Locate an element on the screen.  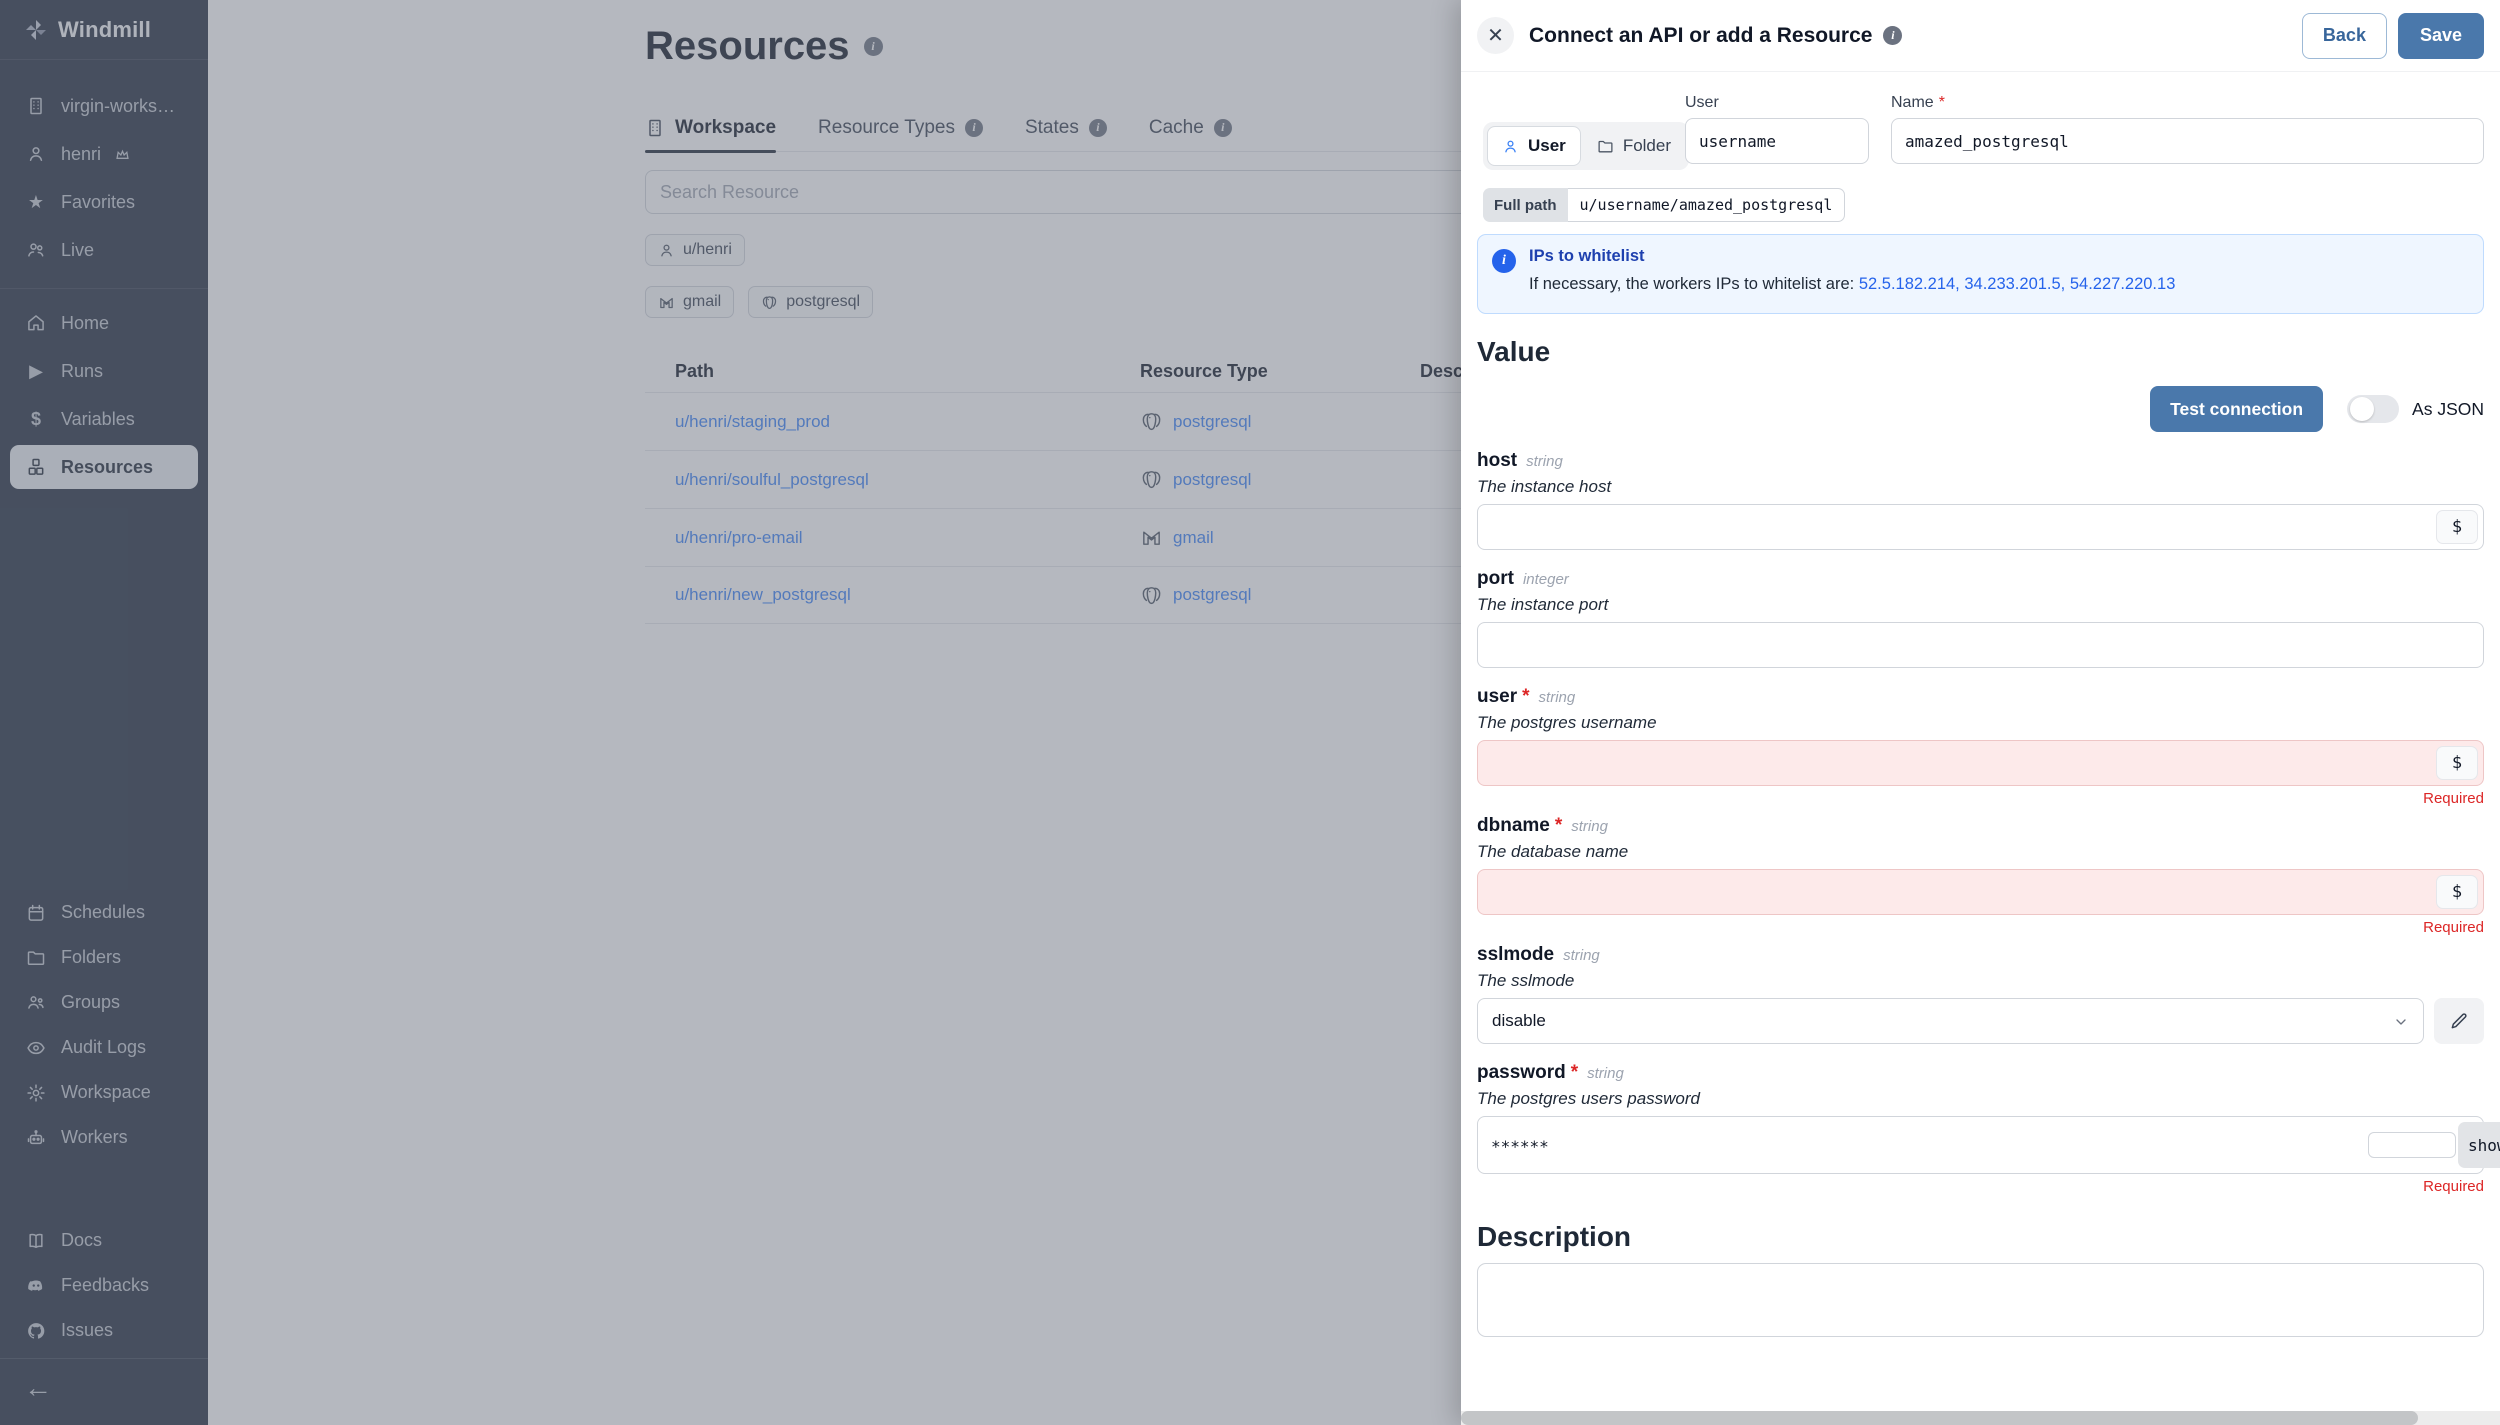
user-icon is located at coordinates (1510, 146).